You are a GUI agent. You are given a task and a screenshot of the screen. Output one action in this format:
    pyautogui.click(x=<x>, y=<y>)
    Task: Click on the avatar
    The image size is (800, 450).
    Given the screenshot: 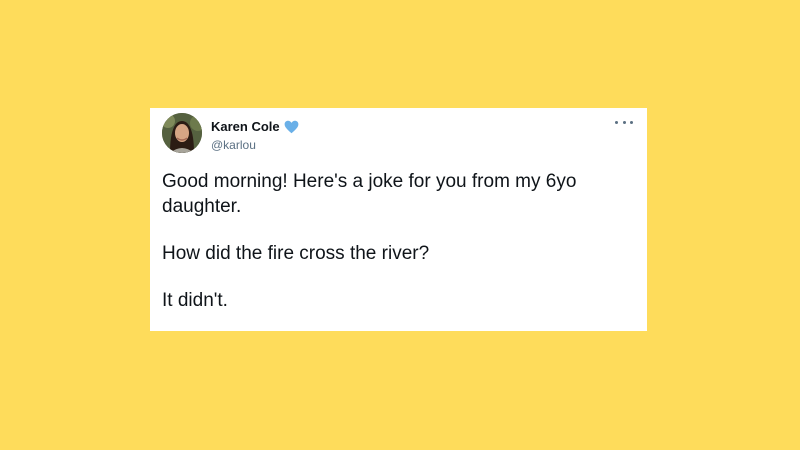 What is the action you would take?
    pyautogui.click(x=182, y=133)
    